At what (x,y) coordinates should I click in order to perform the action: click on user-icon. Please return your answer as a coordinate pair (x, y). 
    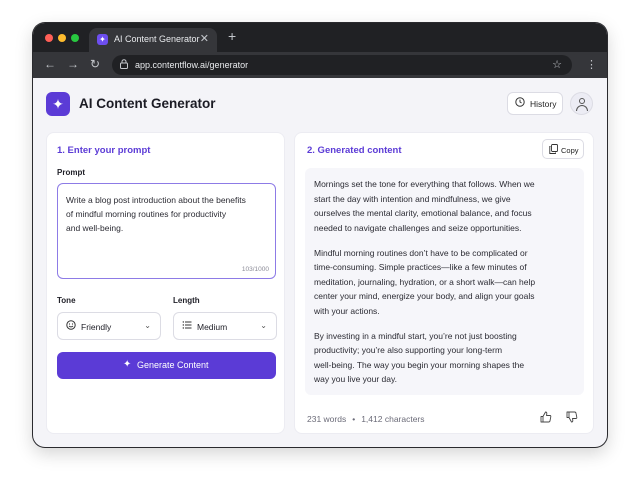
    Looking at the image, I should click on (582, 101).